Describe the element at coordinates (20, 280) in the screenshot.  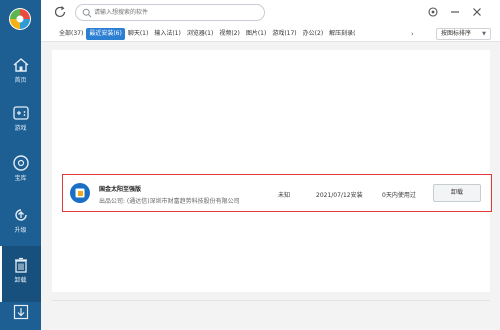
I see `sidebar-item-label: 卸载` at that location.